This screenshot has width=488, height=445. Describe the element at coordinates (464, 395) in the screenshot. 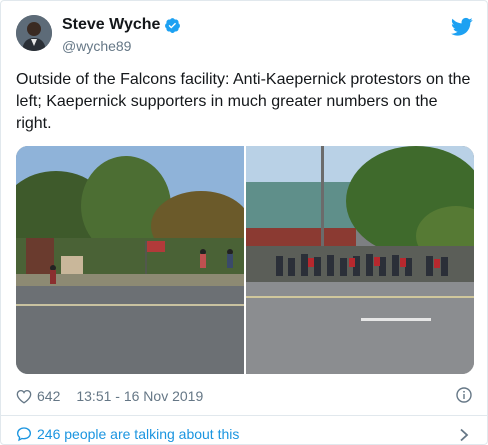

I see `info-icon` at that location.